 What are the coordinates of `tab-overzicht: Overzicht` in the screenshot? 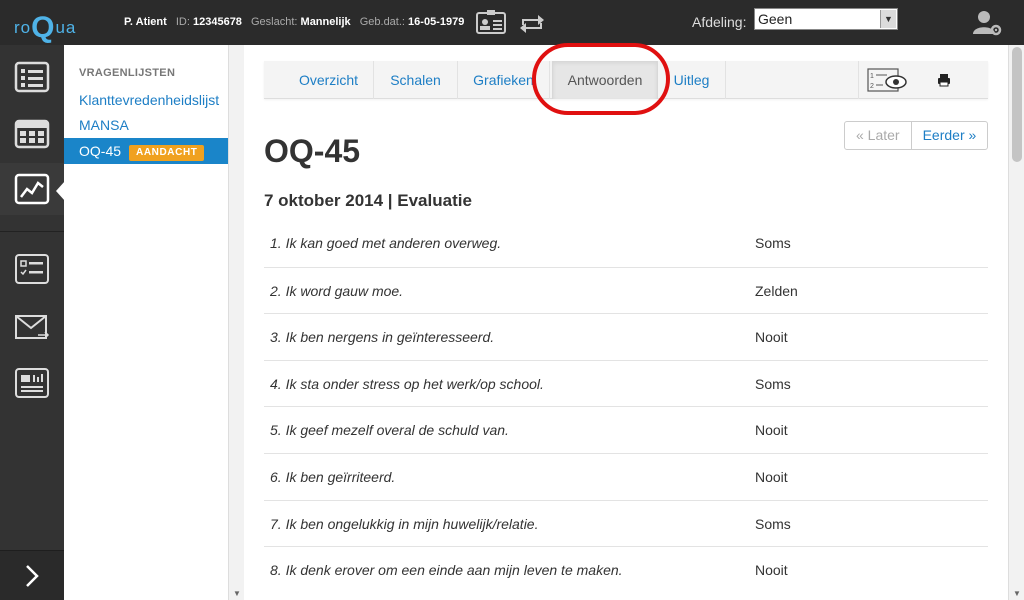 It's located at (329, 80).